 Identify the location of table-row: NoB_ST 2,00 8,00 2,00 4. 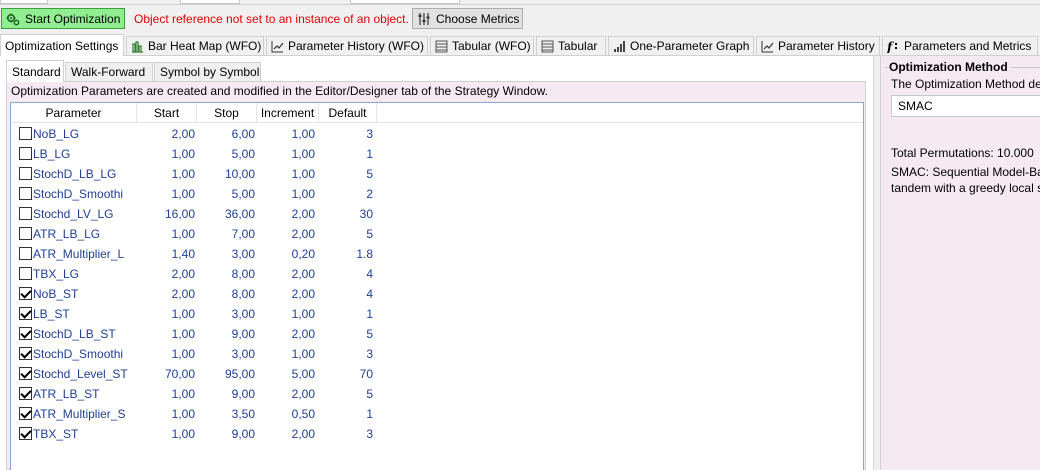
(437, 294).